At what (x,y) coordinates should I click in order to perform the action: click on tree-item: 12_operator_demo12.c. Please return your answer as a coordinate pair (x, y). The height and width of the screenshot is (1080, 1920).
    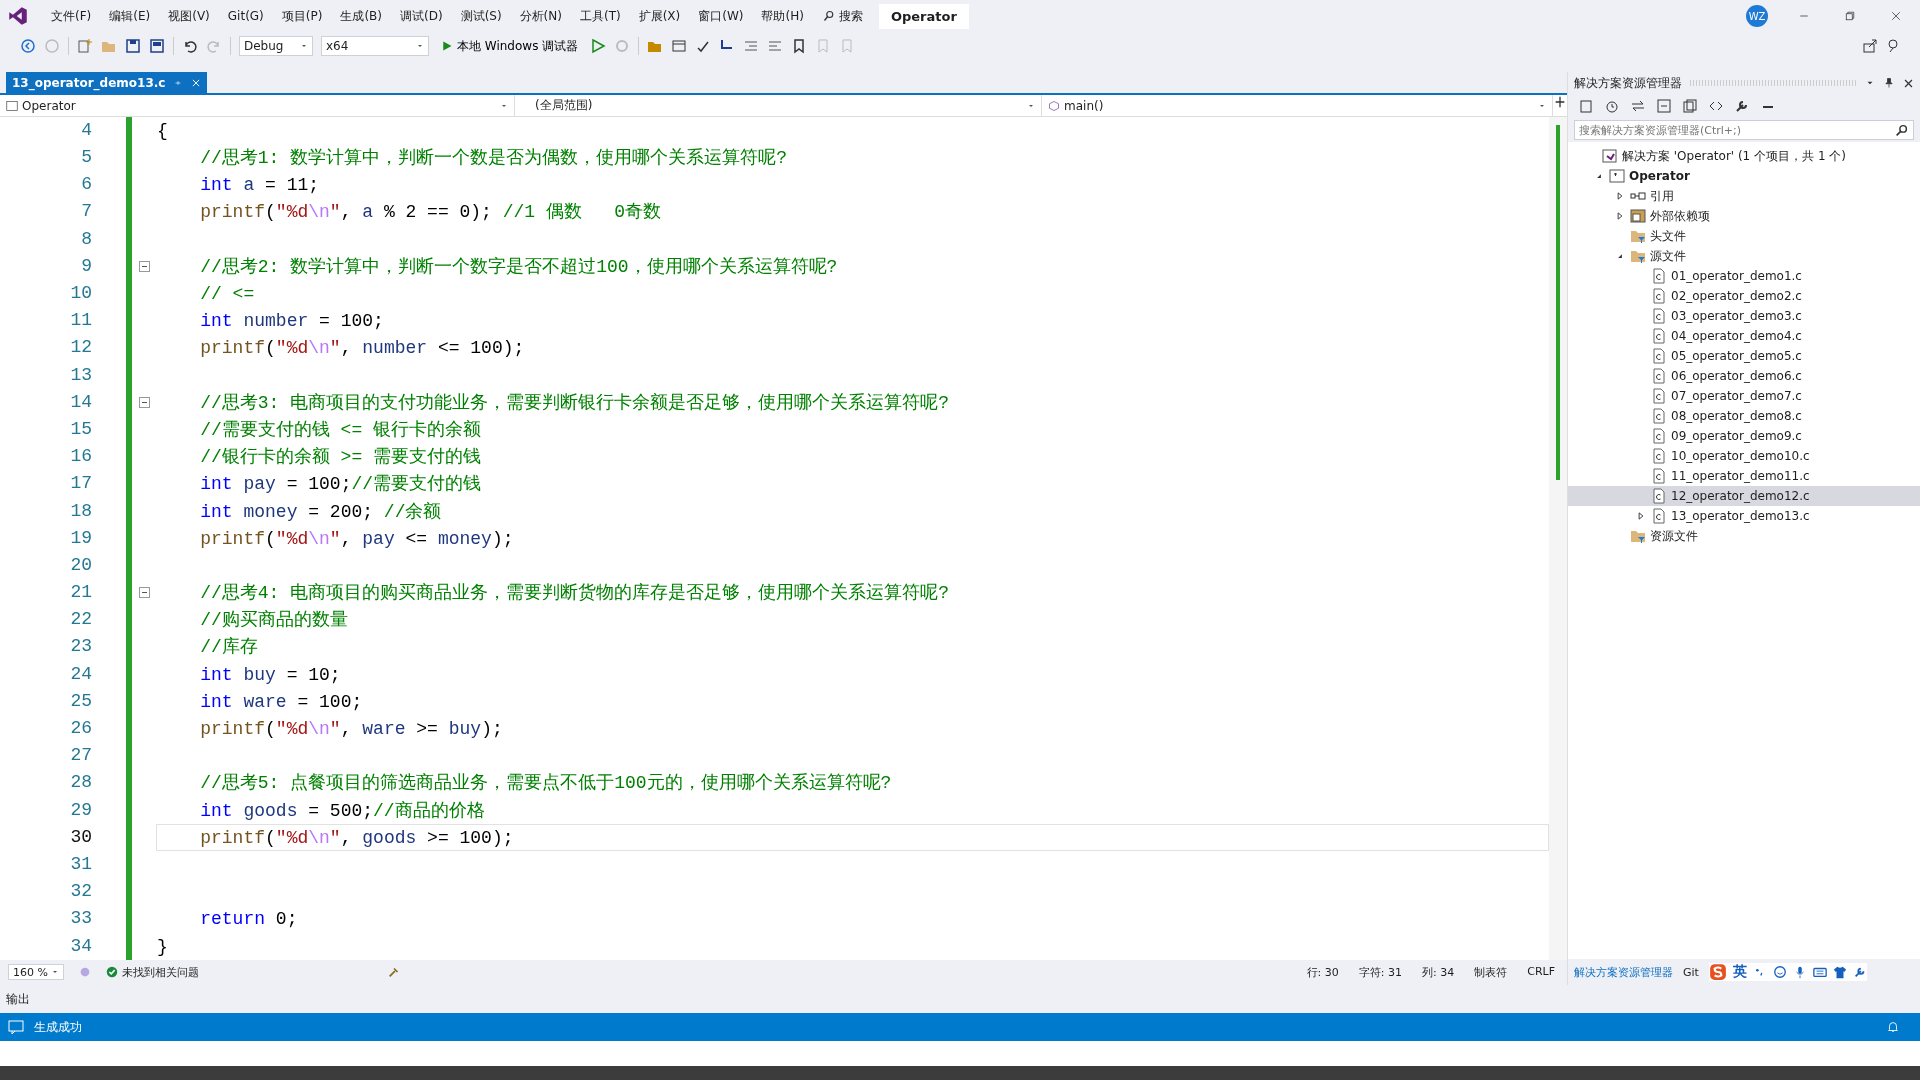
    Looking at the image, I should click on (1744, 496).